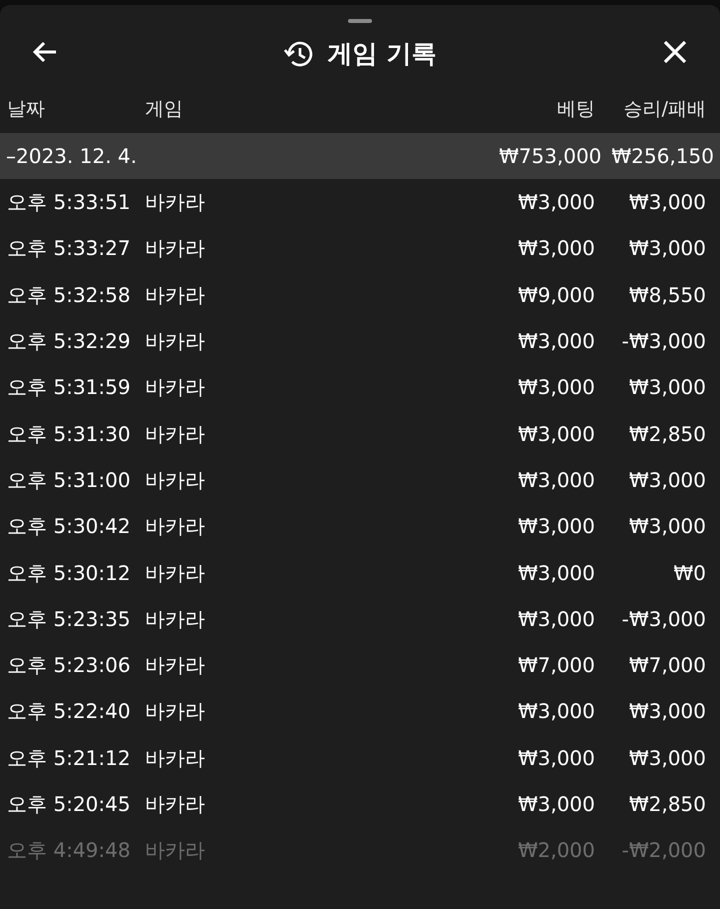  I want to click on time-cell-text: 오후 5:32:58, so click(69, 295).